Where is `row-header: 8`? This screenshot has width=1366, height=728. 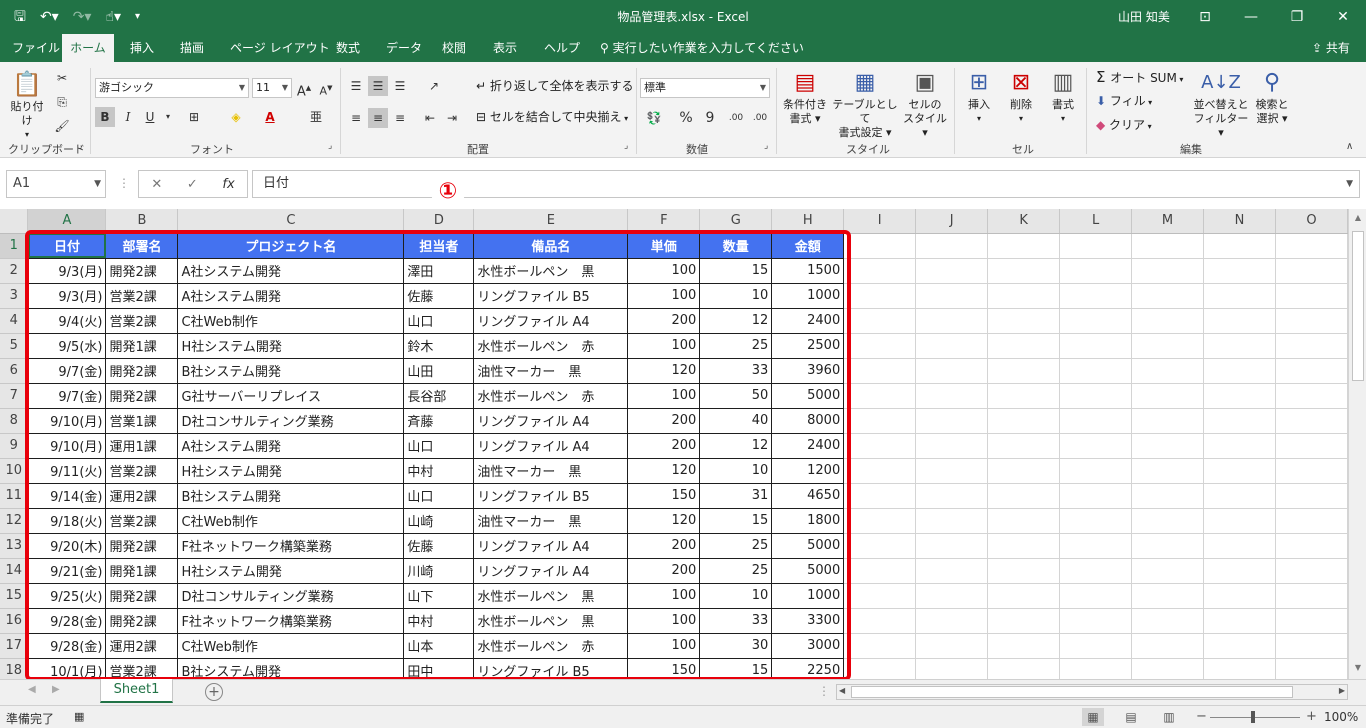
row-header: 8 is located at coordinates (14, 421).